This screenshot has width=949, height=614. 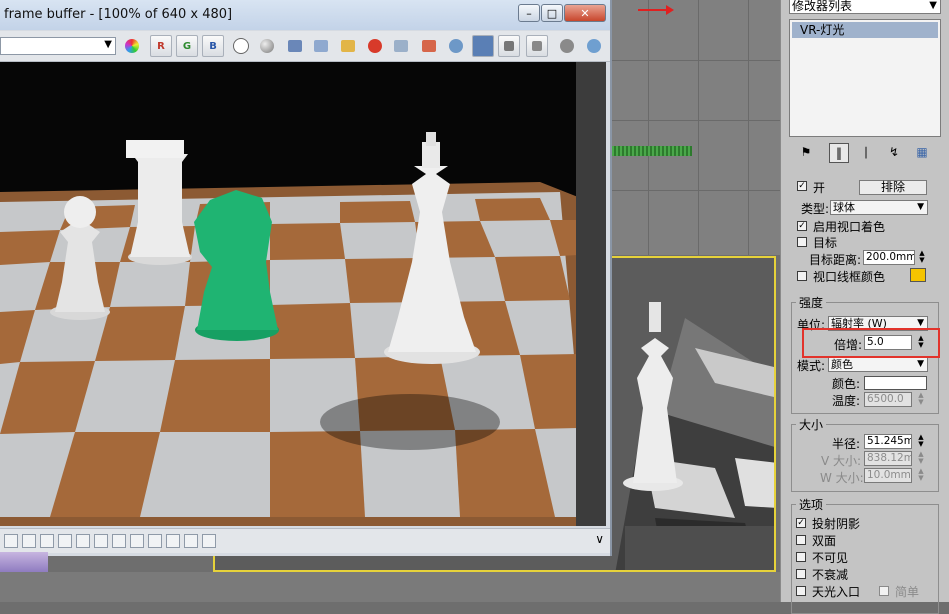 What do you see at coordinates (802, 242) in the screenshot?
I see `target-checkbox` at bounding box center [802, 242].